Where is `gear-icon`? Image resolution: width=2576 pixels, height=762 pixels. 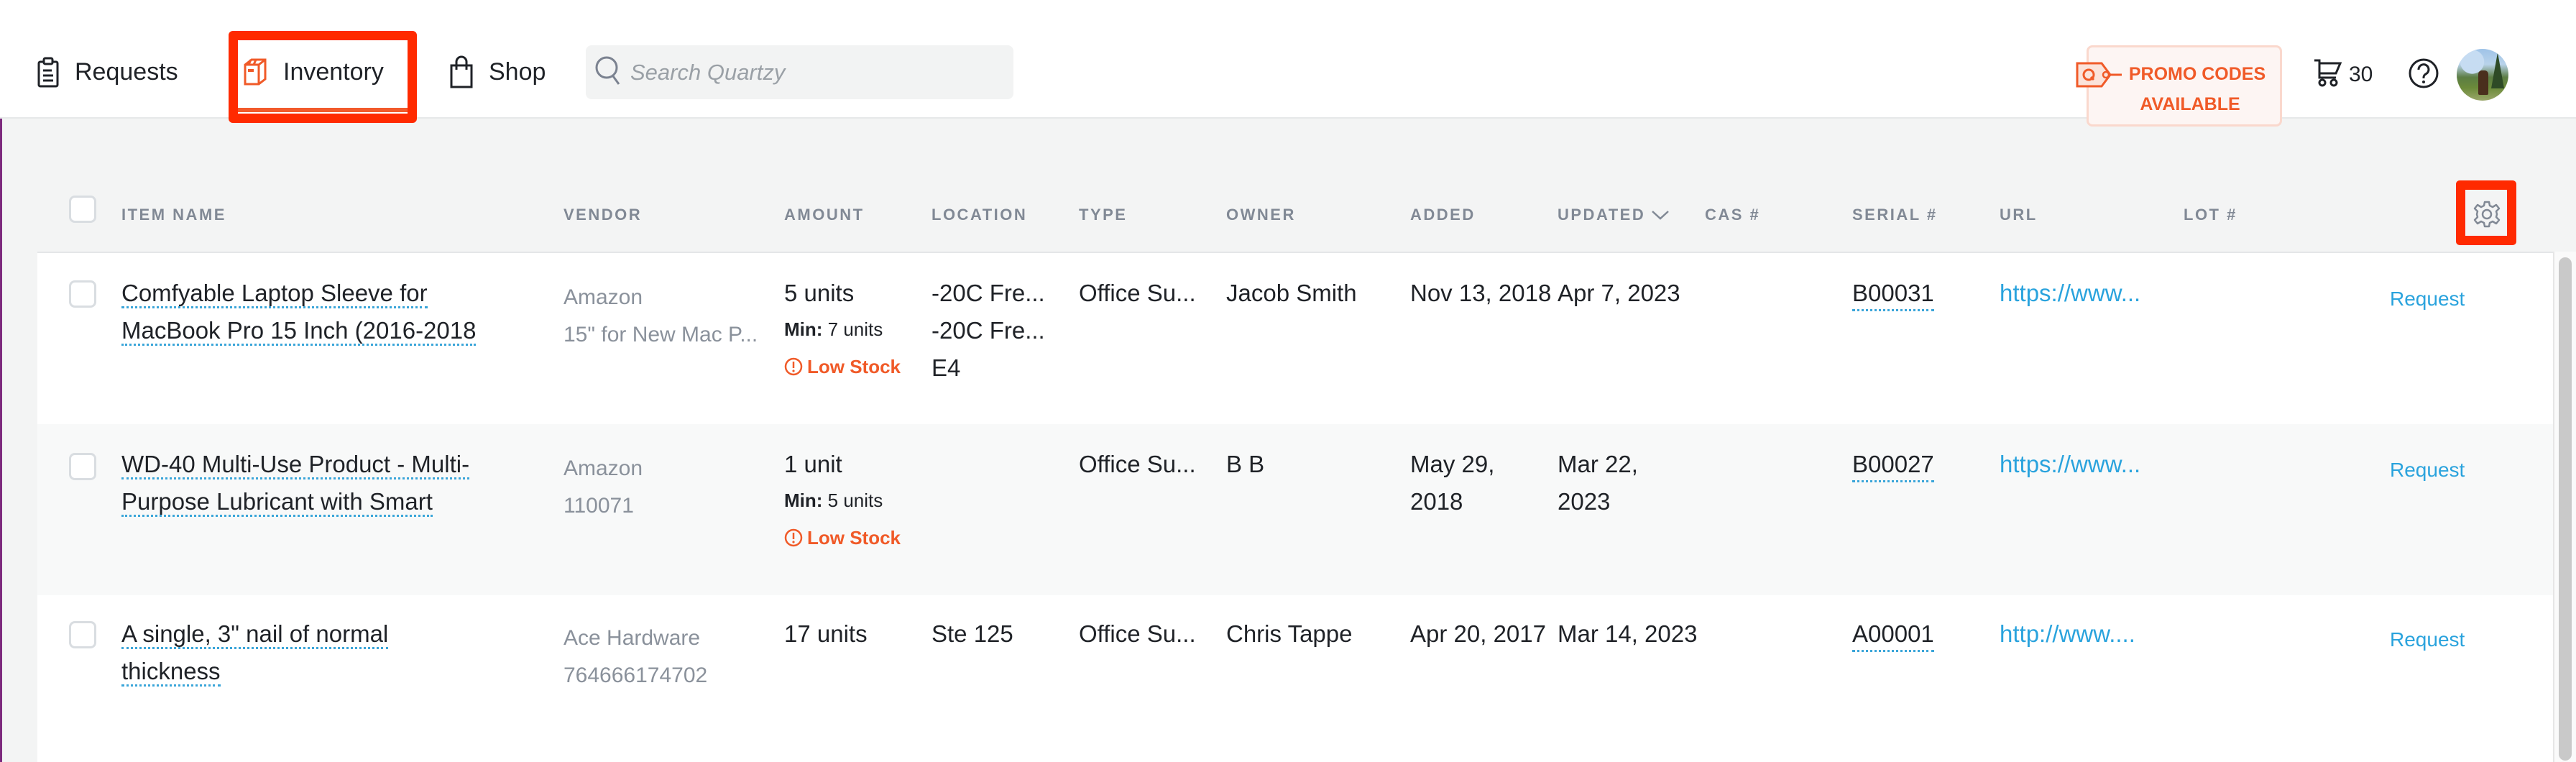 gear-icon is located at coordinates (2486, 216).